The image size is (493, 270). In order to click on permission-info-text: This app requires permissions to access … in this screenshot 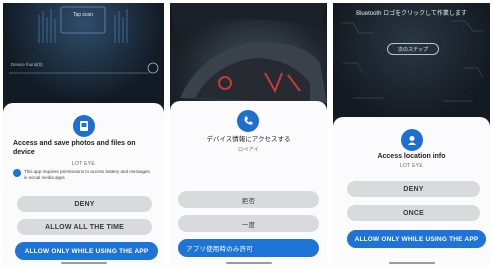, I will do `click(87, 174)`.